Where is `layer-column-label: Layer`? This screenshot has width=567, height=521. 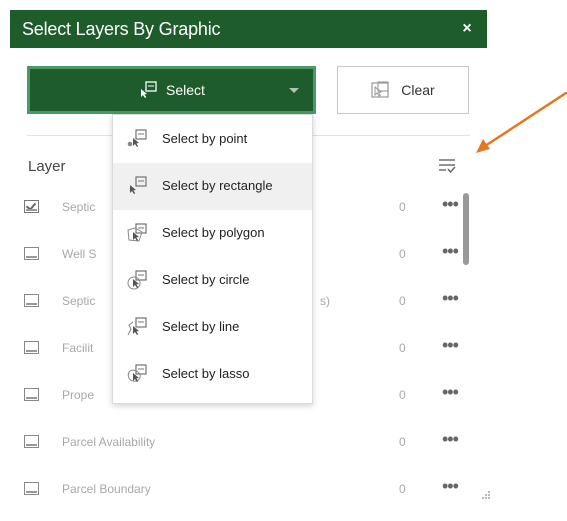 layer-column-label: Layer is located at coordinates (47, 166).